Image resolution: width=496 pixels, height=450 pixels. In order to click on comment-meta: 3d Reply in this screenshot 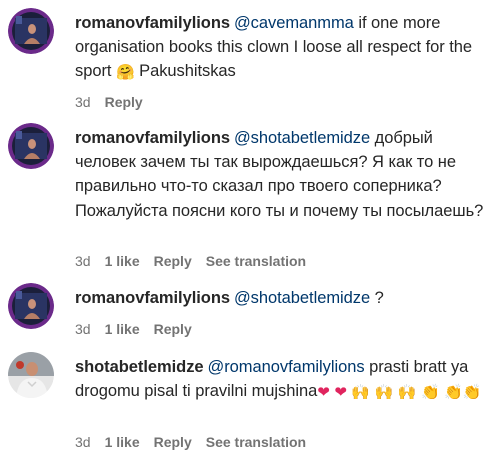, I will do `click(116, 102)`.